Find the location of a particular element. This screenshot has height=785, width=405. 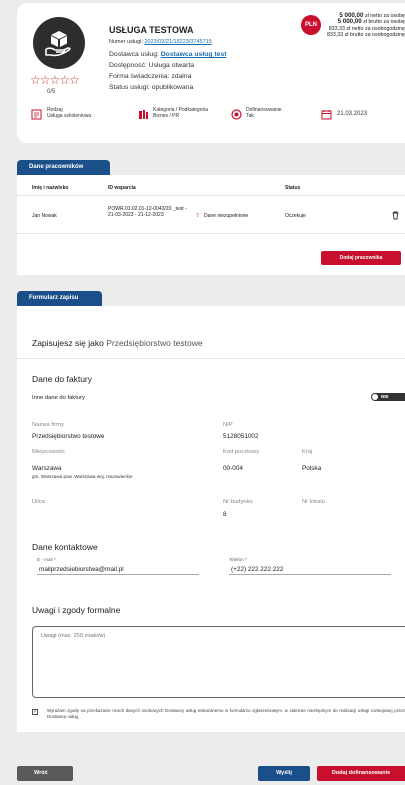

service-number-link: 2023/03/21/18223/3745715 is located at coordinates (177, 42).